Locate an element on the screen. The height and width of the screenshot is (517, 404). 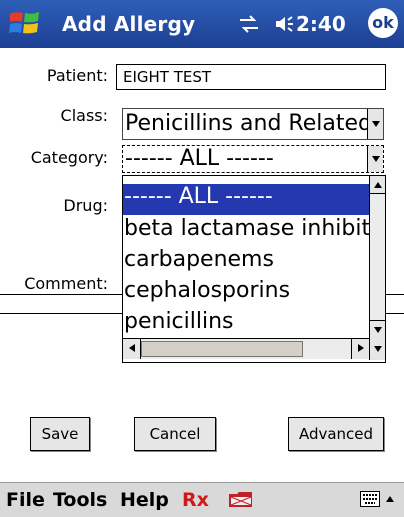
folder-icon is located at coordinates (241, 499).